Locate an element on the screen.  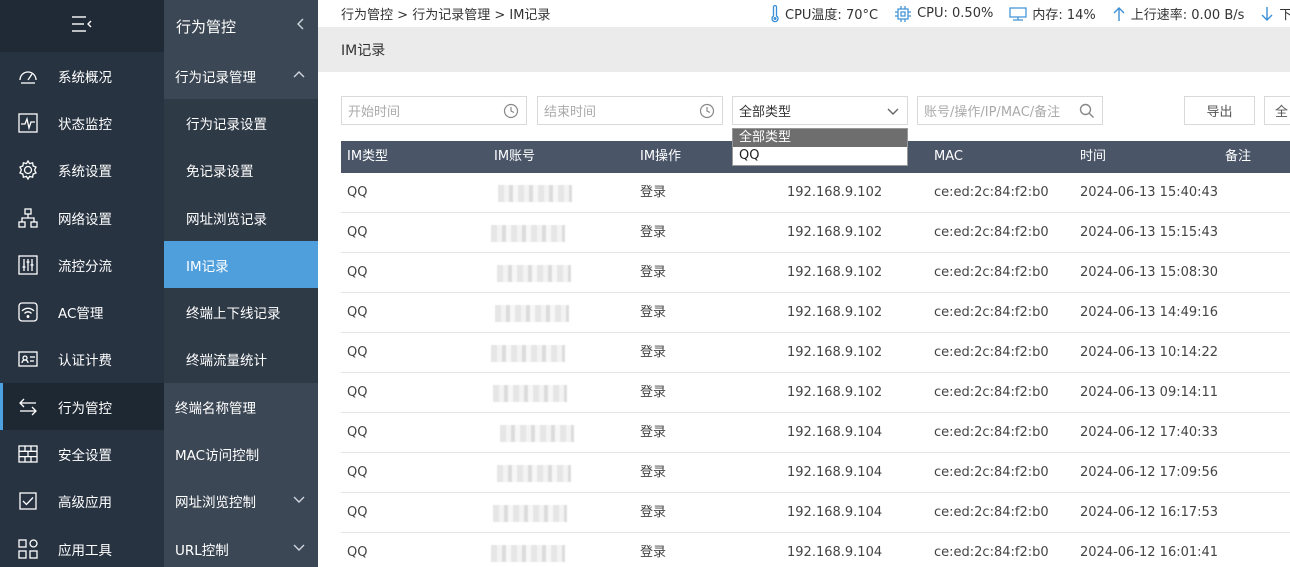
sidebar-item: 安全设置 is located at coordinates (82, 453).